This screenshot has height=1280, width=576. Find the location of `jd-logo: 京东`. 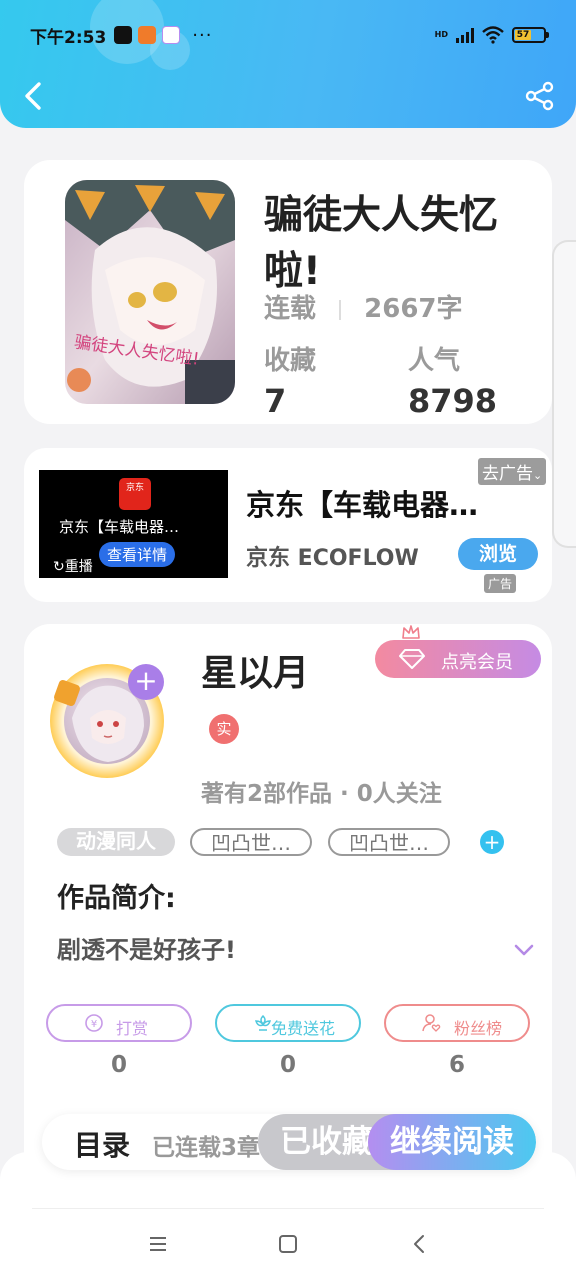

jd-logo: 京东 is located at coordinates (135, 494).